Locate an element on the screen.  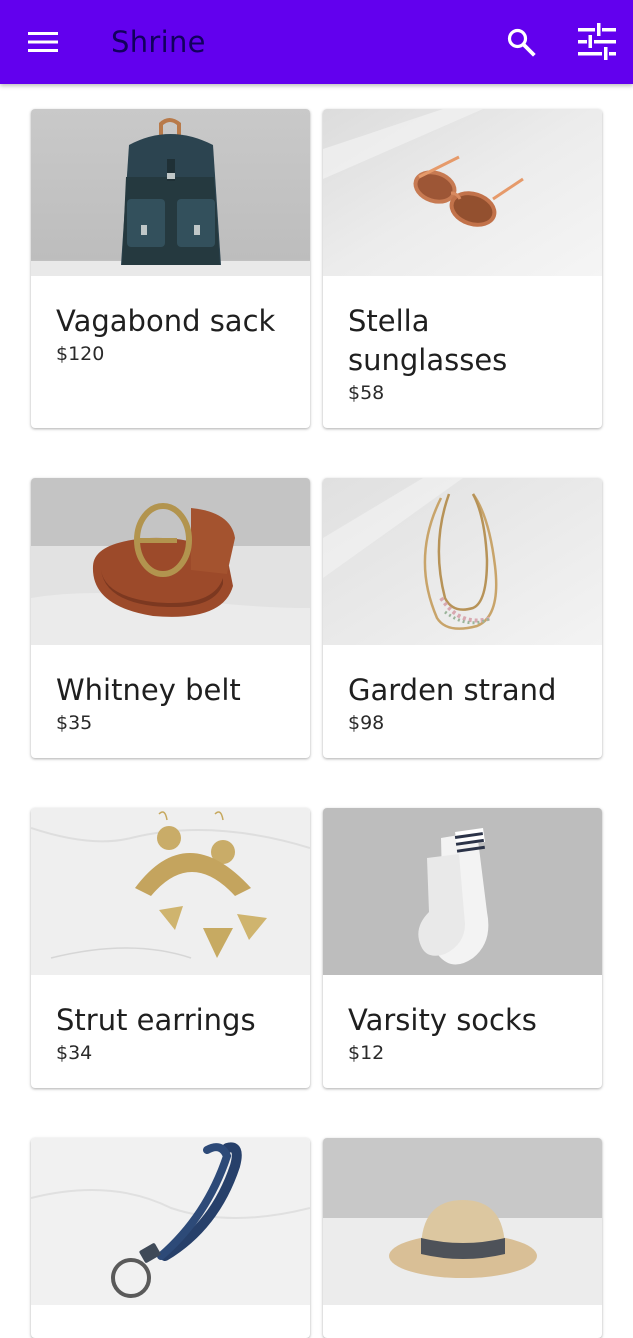
product-name: Varsity socks is located at coordinates (442, 1020).